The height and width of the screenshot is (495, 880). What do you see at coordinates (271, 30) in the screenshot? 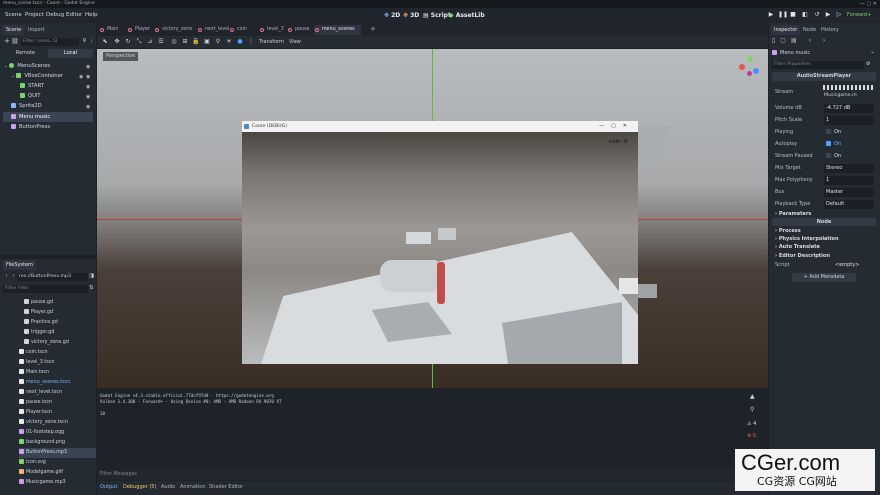
I see `scene-tab: level_3` at bounding box center [271, 30].